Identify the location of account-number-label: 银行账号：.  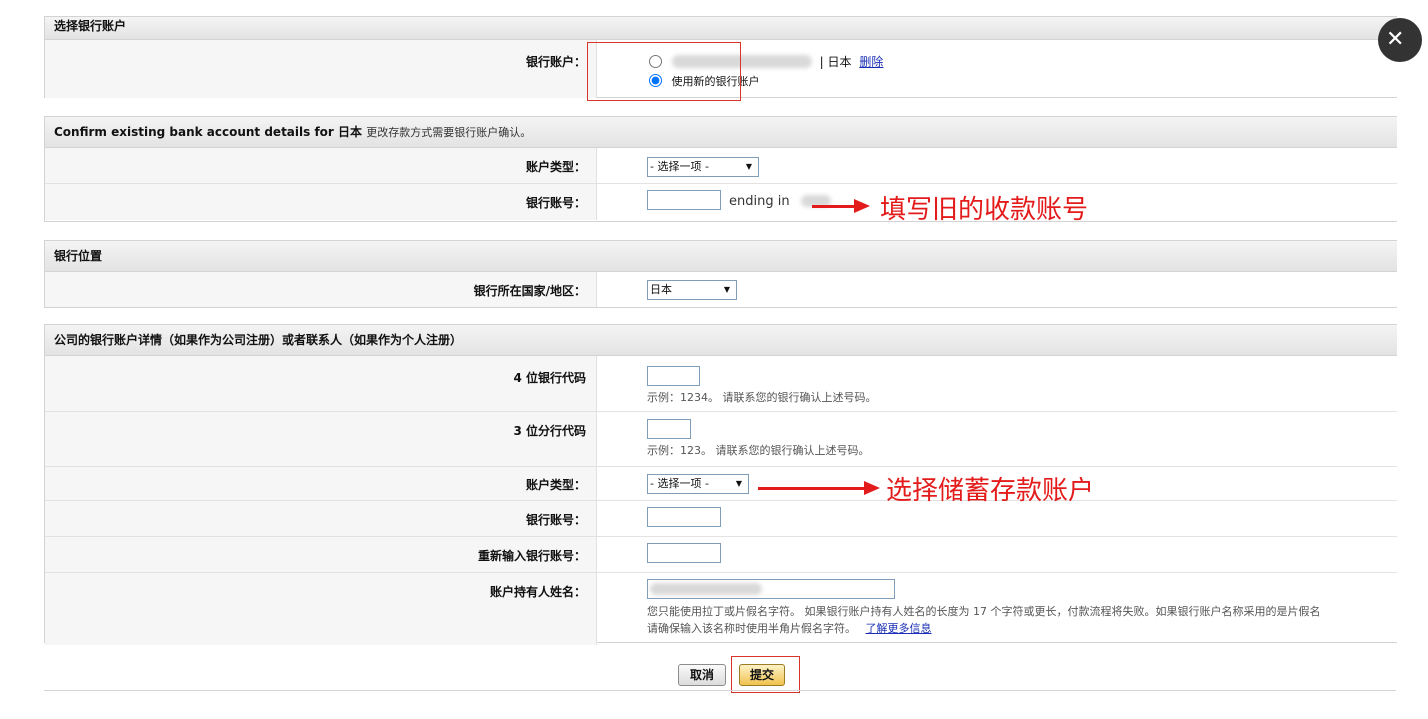
(555, 203).